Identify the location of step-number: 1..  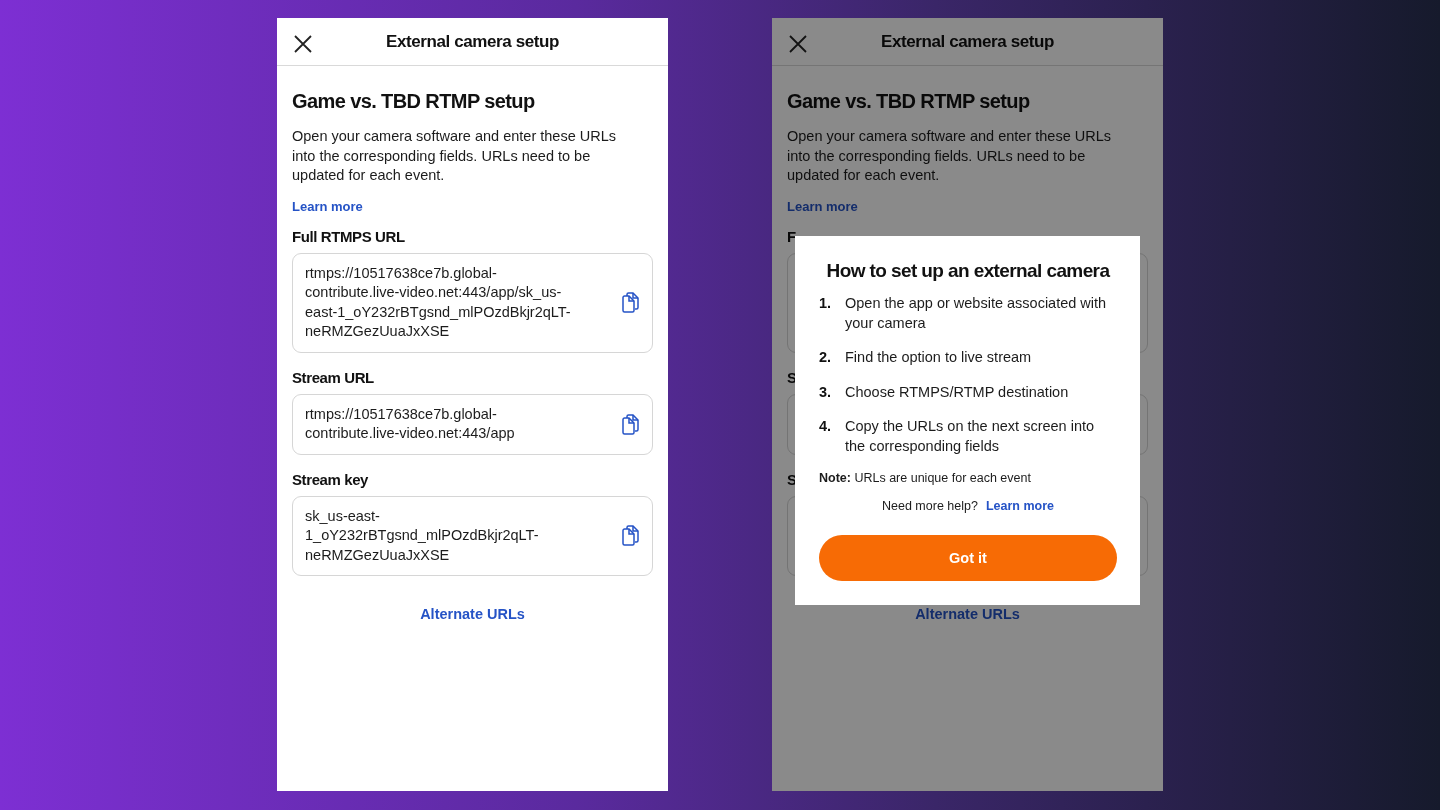
(826, 303).